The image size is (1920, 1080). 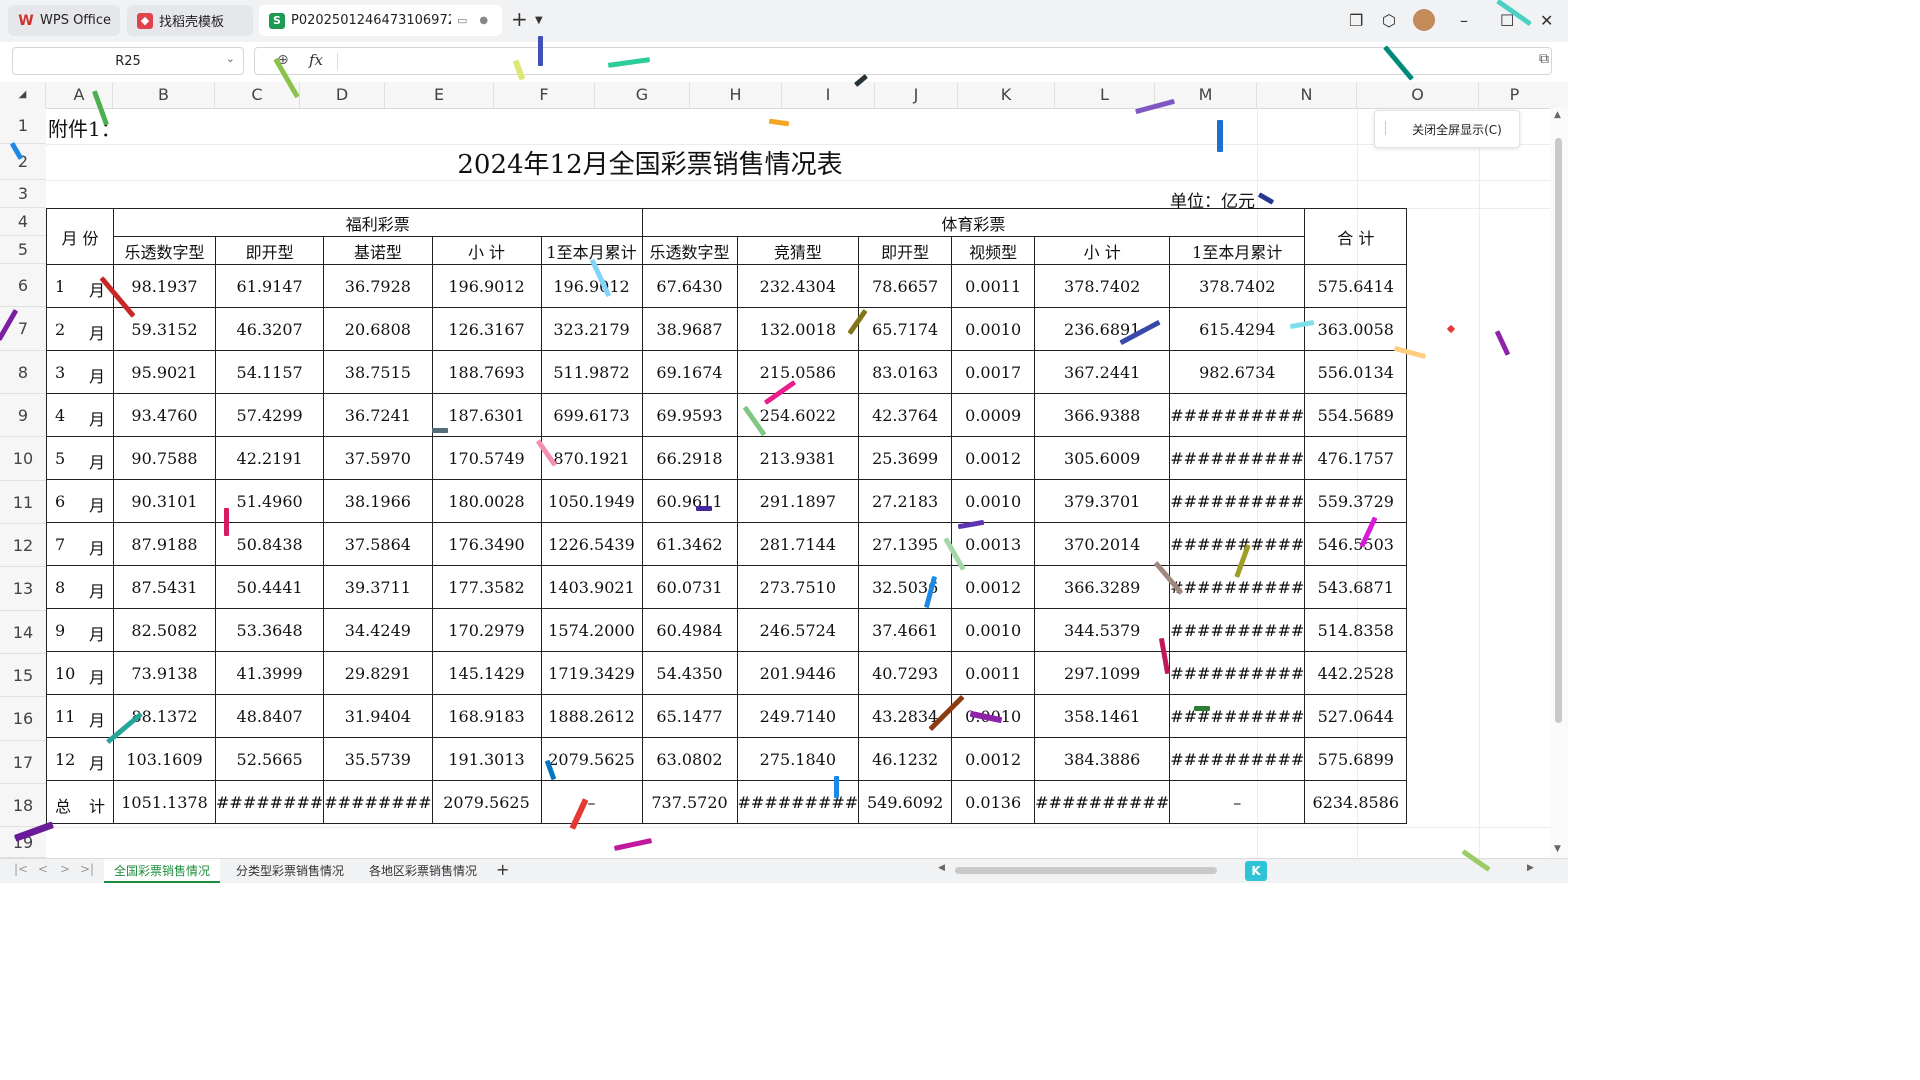 I want to click on value-cell: 0.0010, so click(x=993, y=329).